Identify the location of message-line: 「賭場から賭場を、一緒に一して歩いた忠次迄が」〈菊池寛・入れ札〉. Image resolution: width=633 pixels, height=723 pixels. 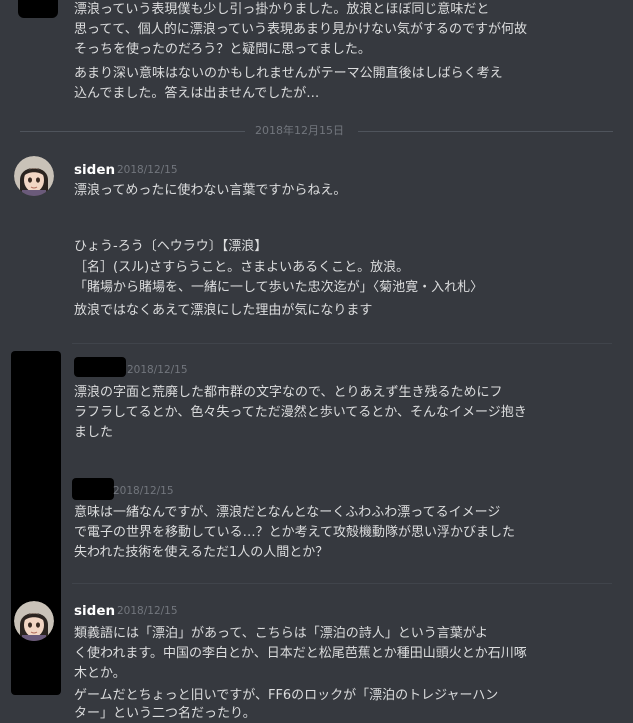
(279, 287).